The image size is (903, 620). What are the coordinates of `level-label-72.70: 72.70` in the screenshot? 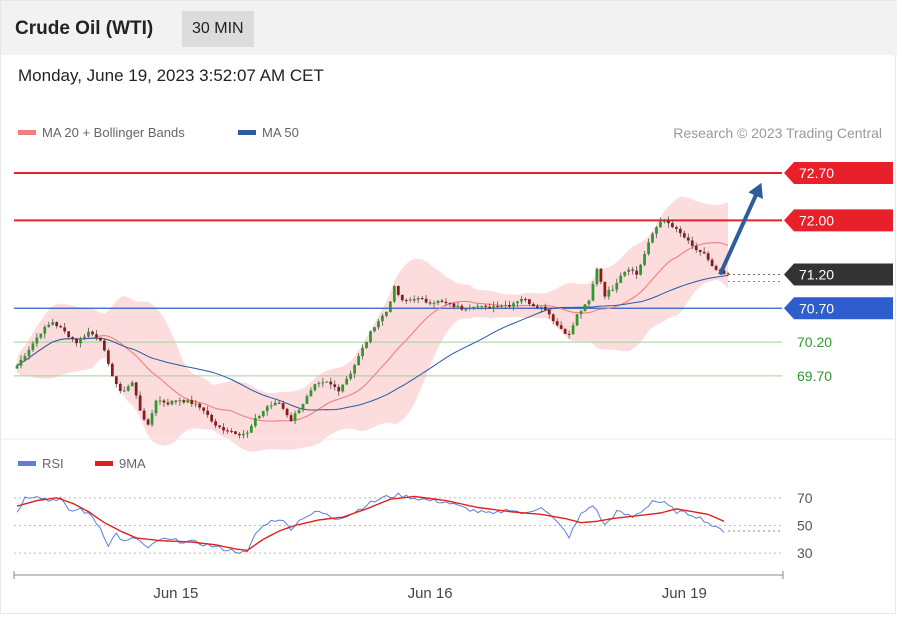 It's located at (816, 173).